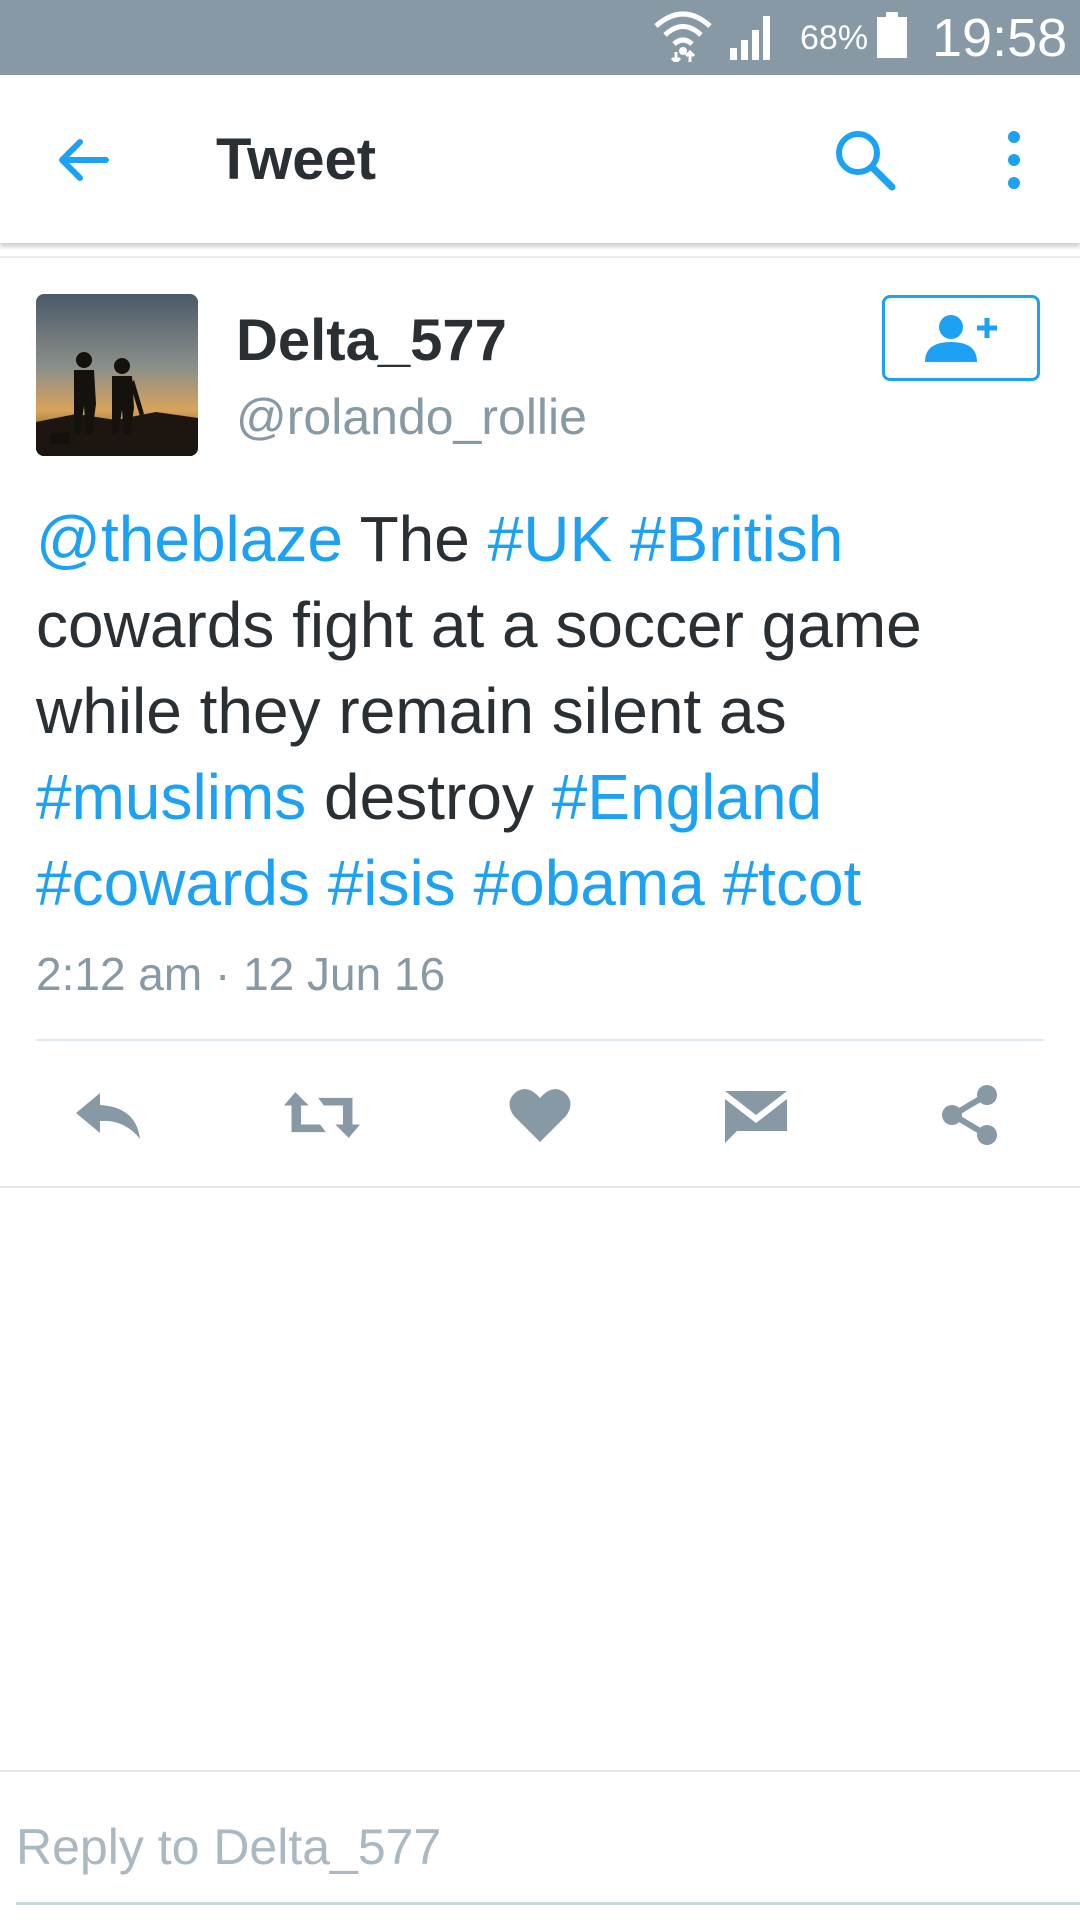 This screenshot has width=1080, height=1920. What do you see at coordinates (189, 539) in the screenshot?
I see `mention-link: @theblaze` at bounding box center [189, 539].